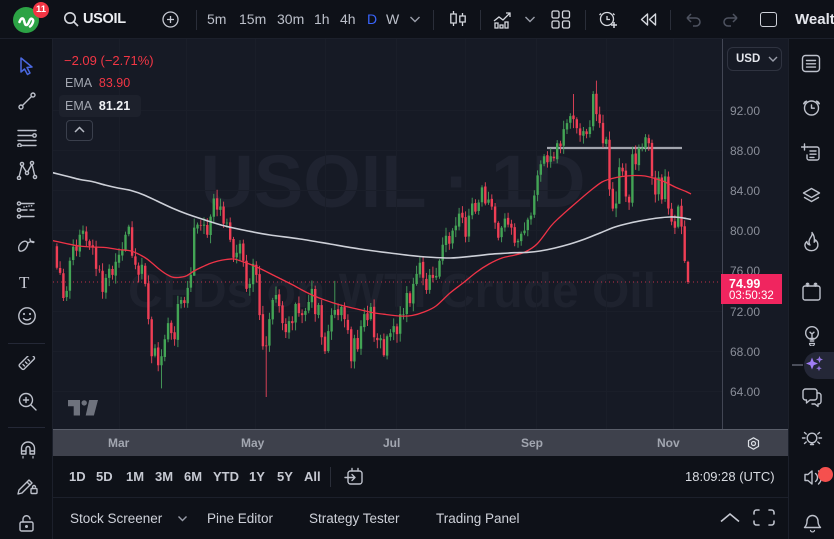  What do you see at coordinates (392, 291) in the screenshot?
I see `svg-text: CFDs on WTI Crude Oil` at bounding box center [392, 291].